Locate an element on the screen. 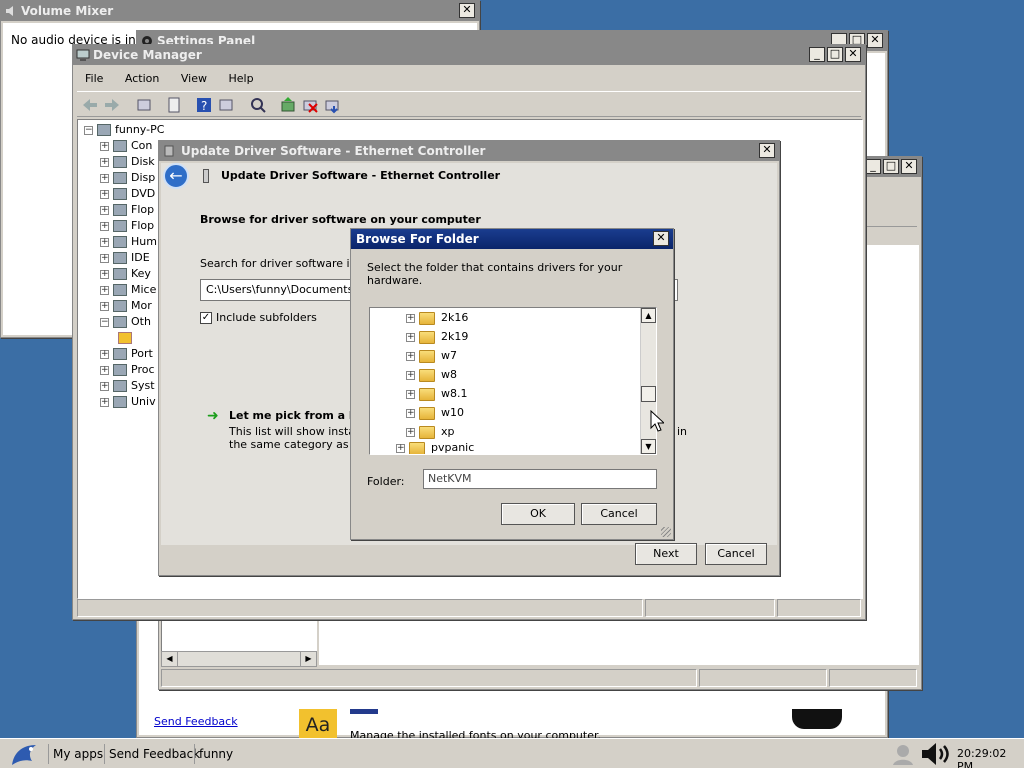 Image resolution: width=1024 pixels, height=768 pixels. scroll-left-arrow-icon: ◀ is located at coordinates (170, 659).